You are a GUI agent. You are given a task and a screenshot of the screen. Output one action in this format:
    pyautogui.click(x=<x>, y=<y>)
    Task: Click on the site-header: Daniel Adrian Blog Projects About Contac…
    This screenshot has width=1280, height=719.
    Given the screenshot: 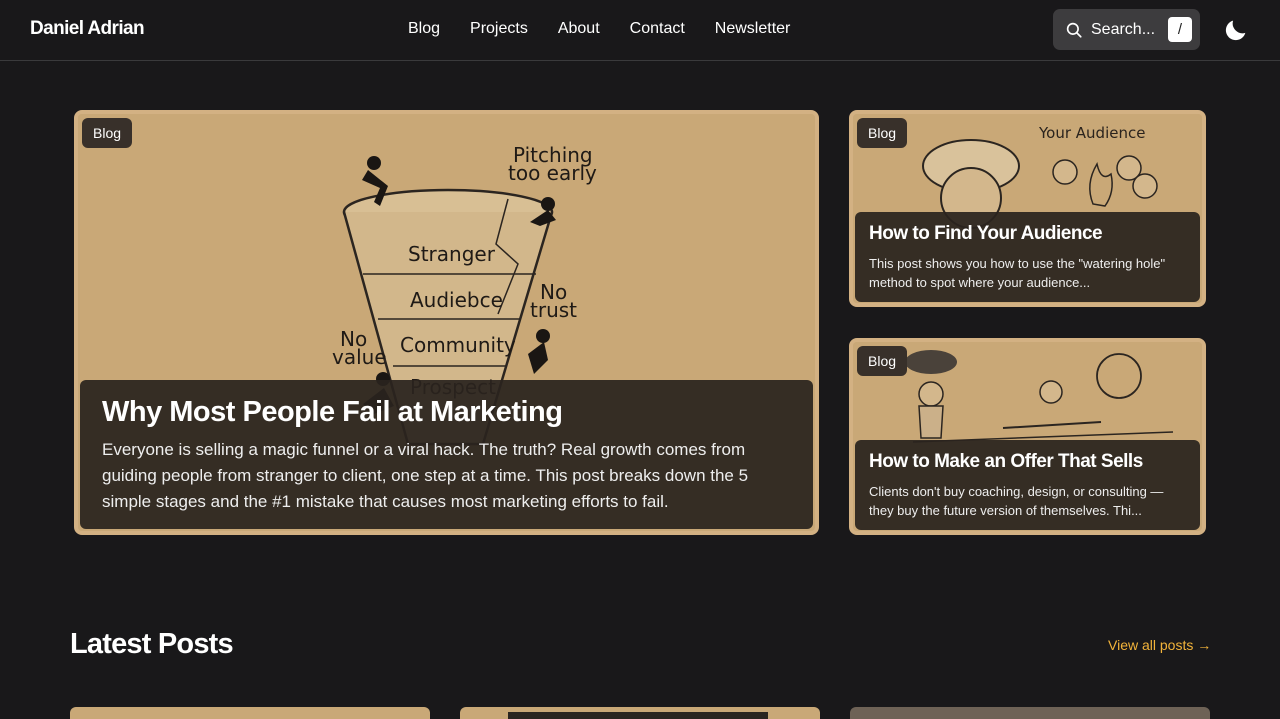 What is the action you would take?
    pyautogui.click(x=640, y=30)
    